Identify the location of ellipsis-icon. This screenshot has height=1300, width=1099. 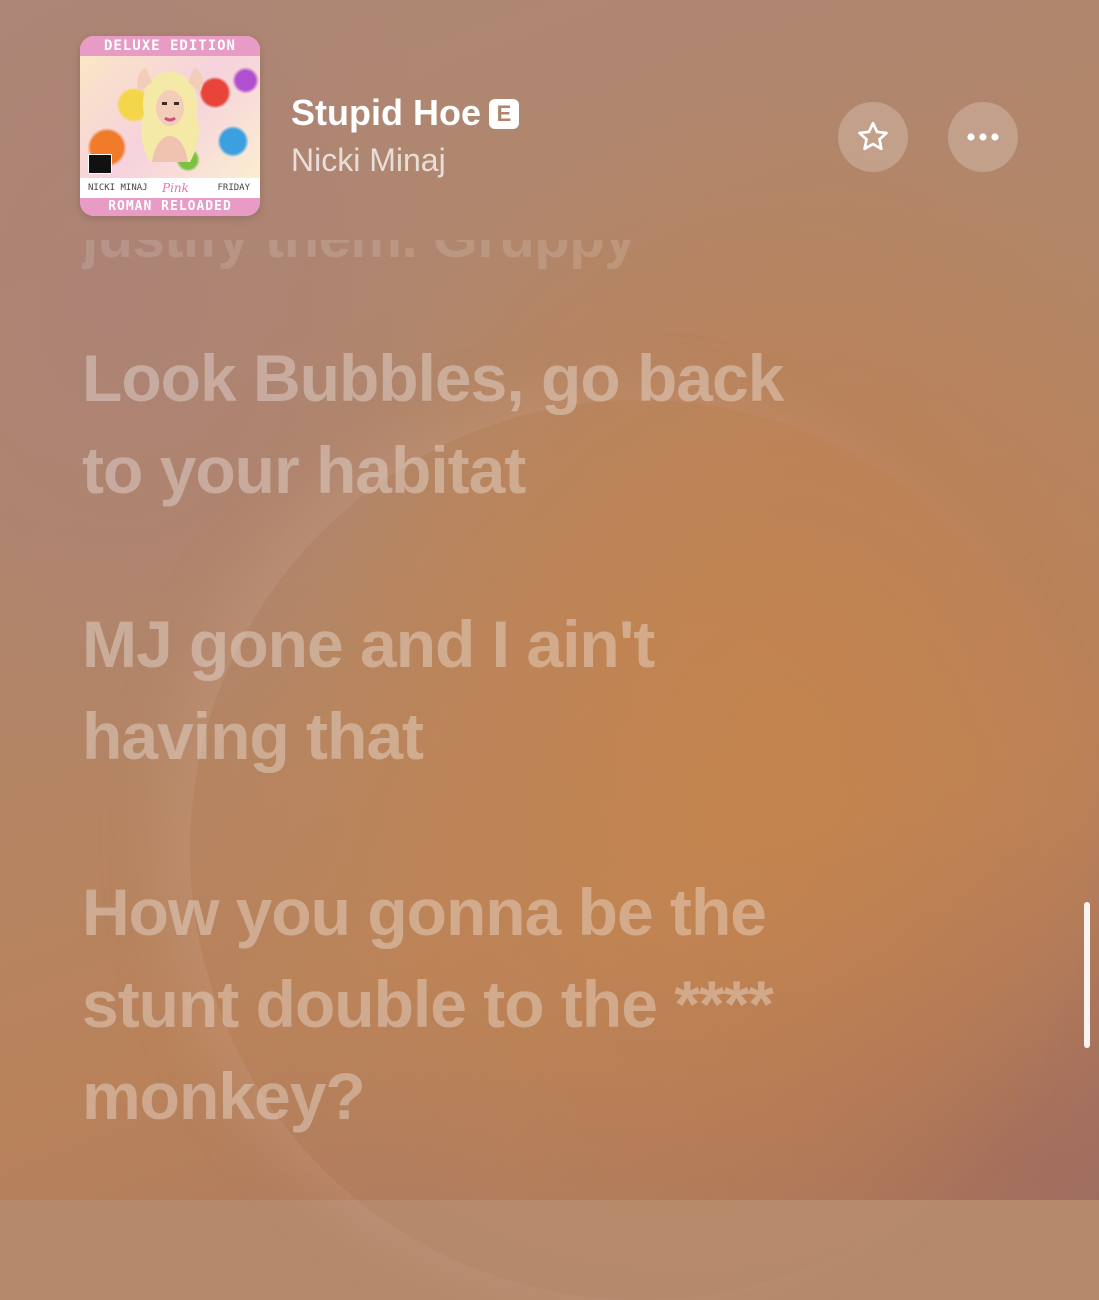
(983, 137).